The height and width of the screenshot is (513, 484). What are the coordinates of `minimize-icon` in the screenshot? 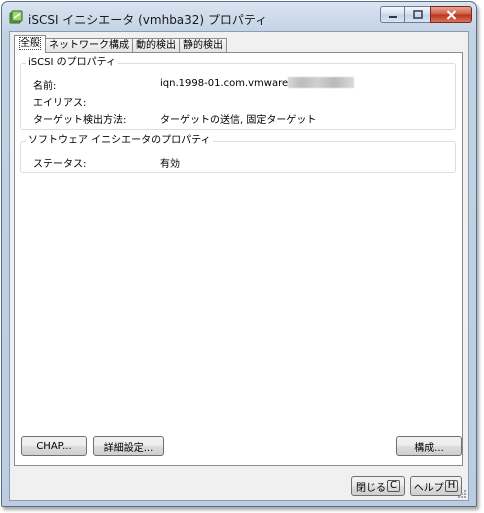 It's located at (392, 16).